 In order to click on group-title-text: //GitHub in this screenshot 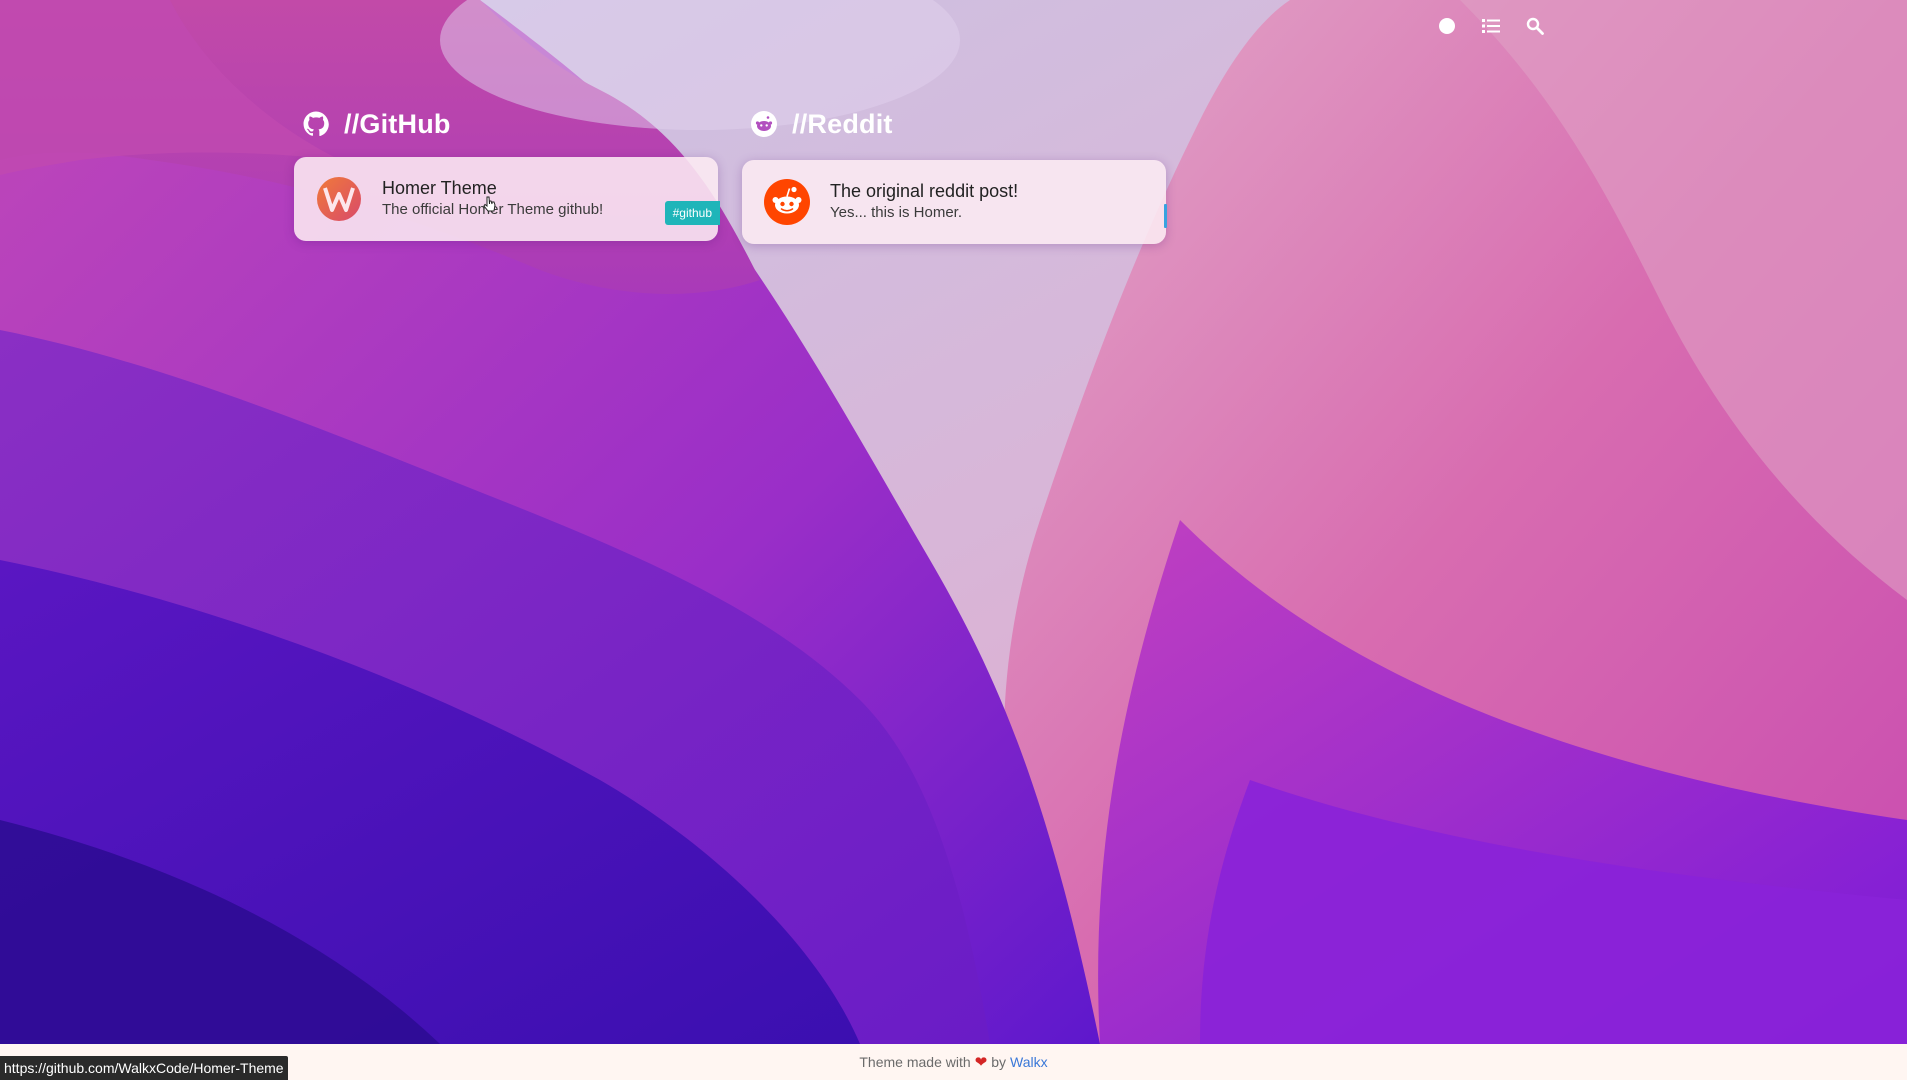, I will do `click(397, 123)`.